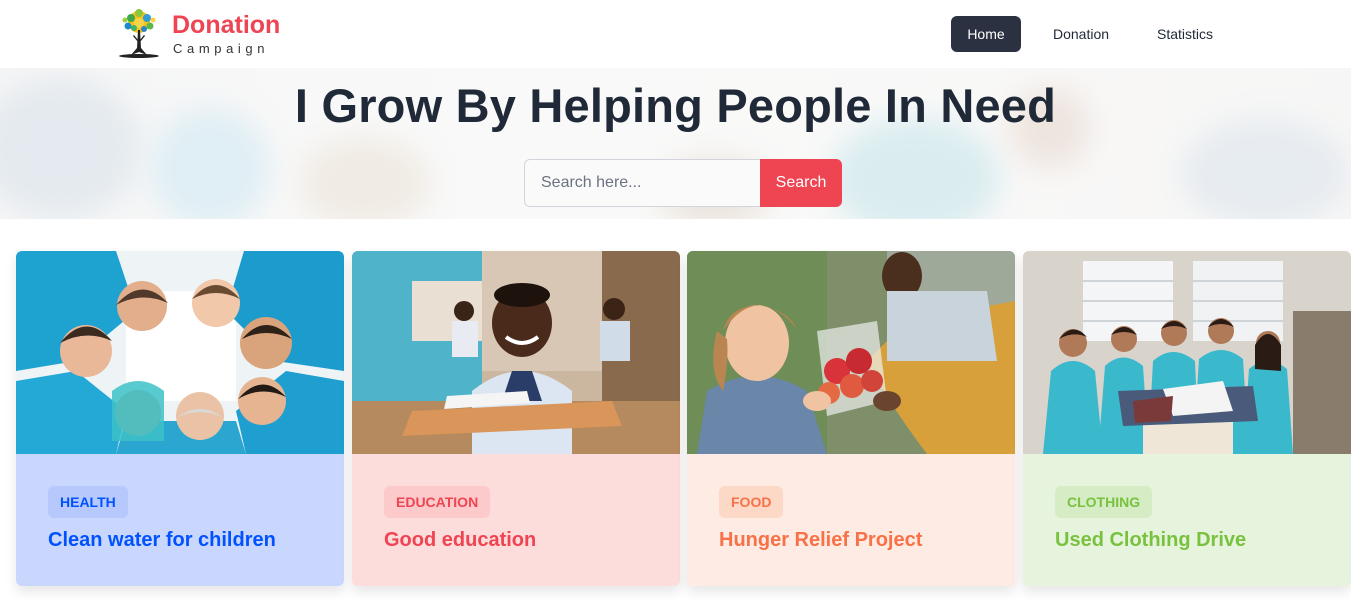 Image resolution: width=1351 pixels, height=601 pixels. I want to click on card-body: Health Clean water for children, so click(180, 520).